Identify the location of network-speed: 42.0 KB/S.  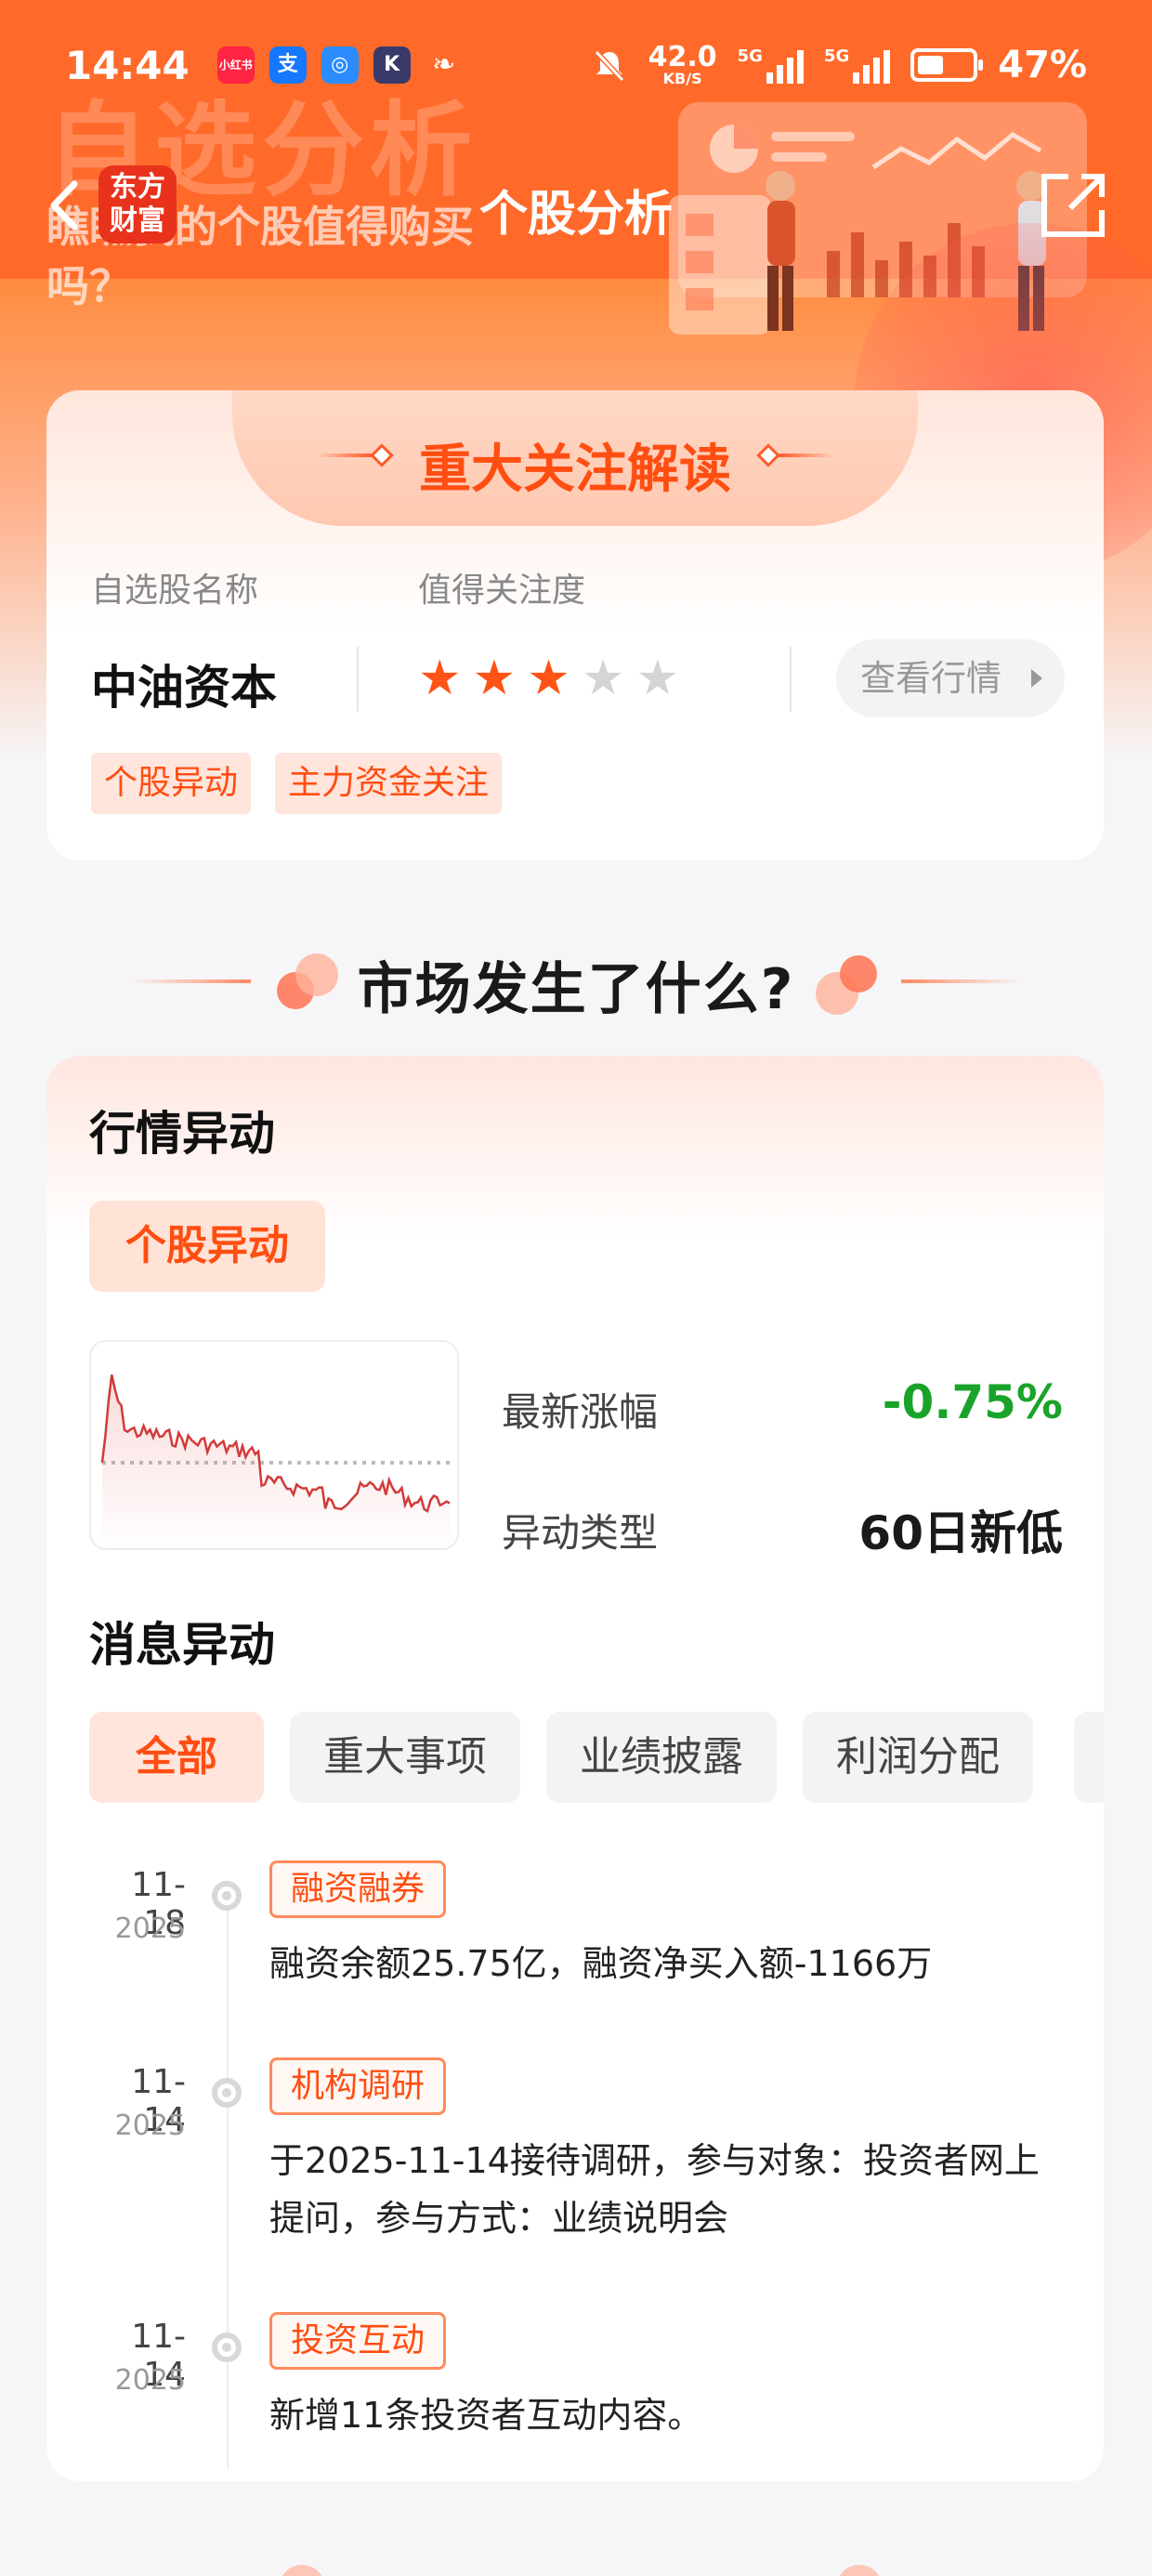
(682, 64).